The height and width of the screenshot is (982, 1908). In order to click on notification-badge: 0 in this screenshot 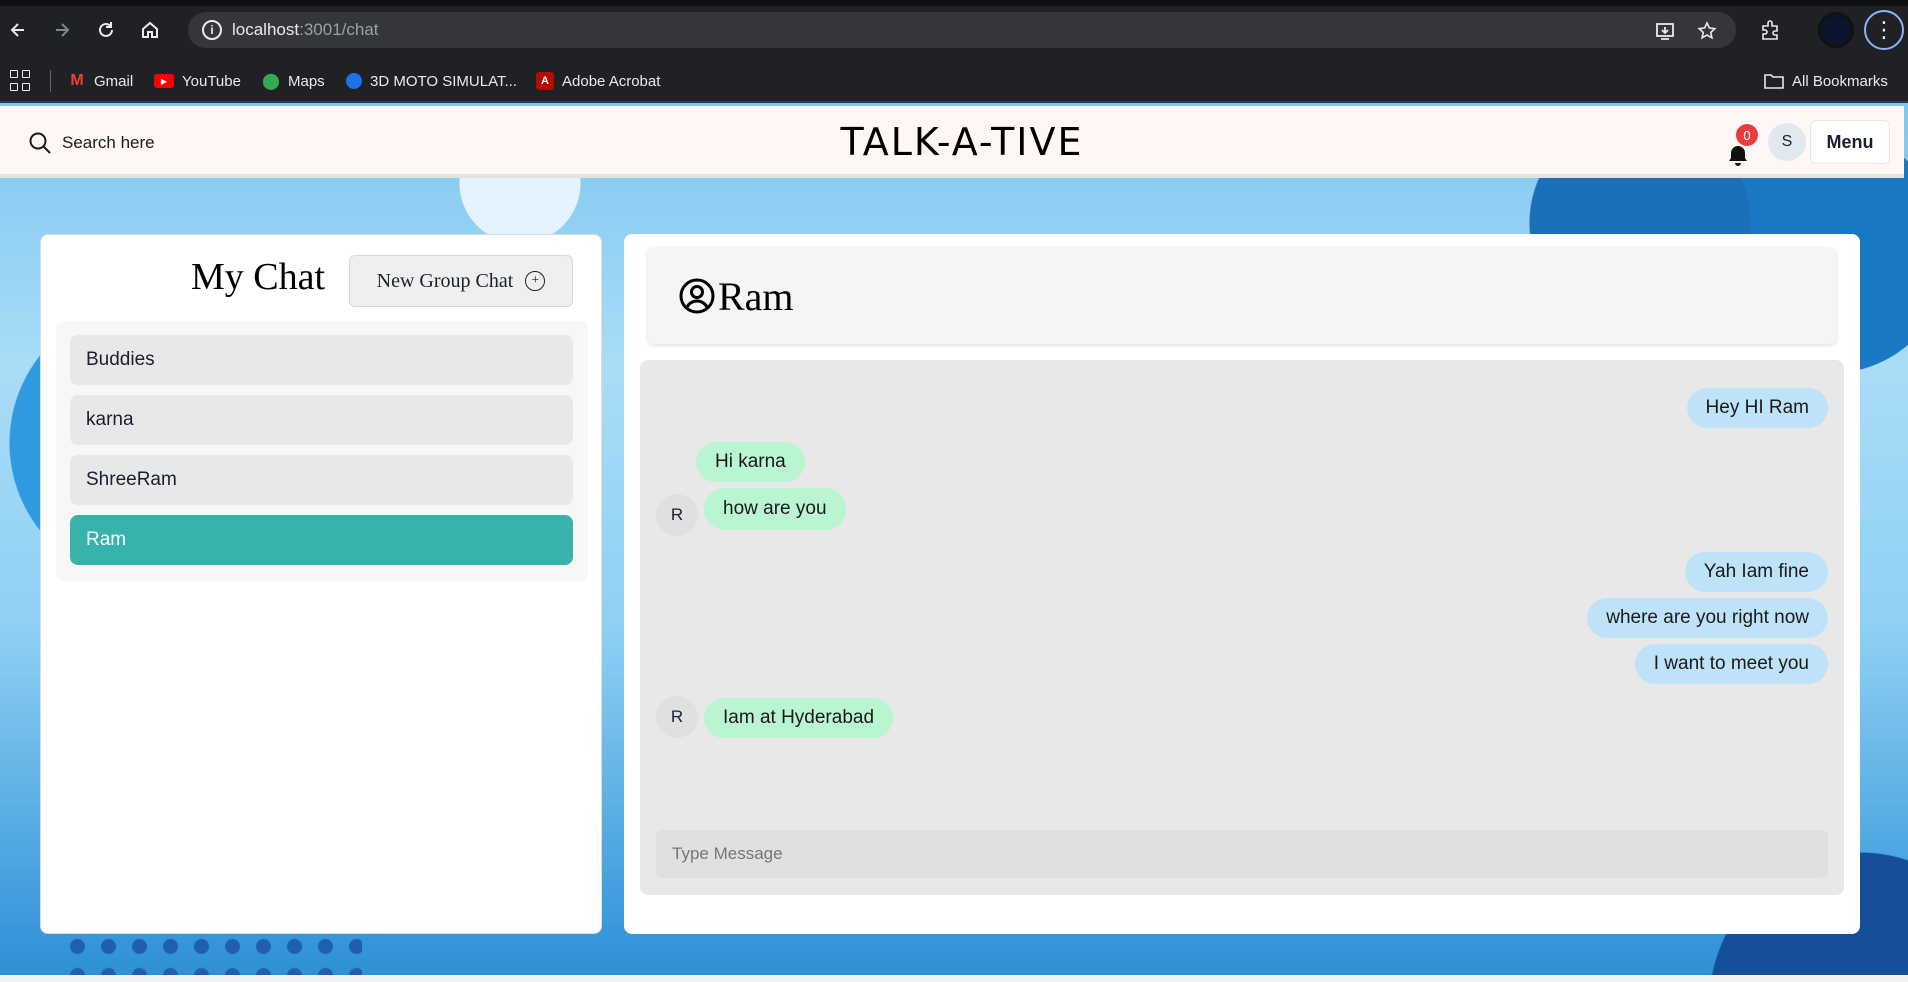, I will do `click(1747, 135)`.